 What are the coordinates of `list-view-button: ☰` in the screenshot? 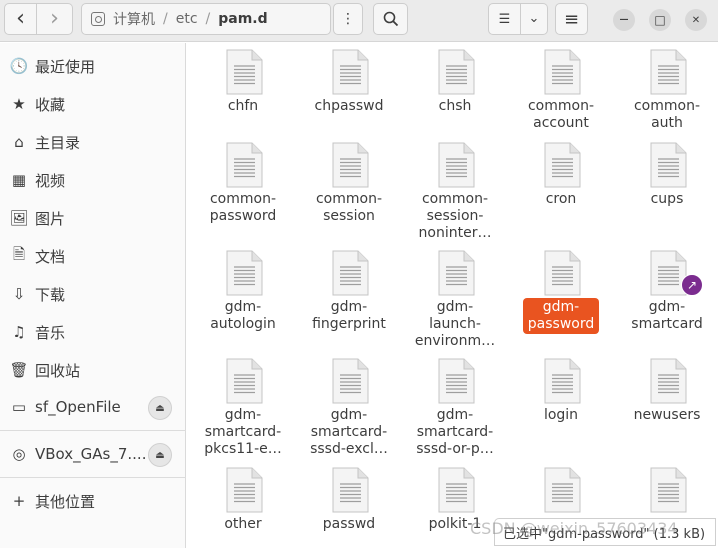 It's located at (504, 19).